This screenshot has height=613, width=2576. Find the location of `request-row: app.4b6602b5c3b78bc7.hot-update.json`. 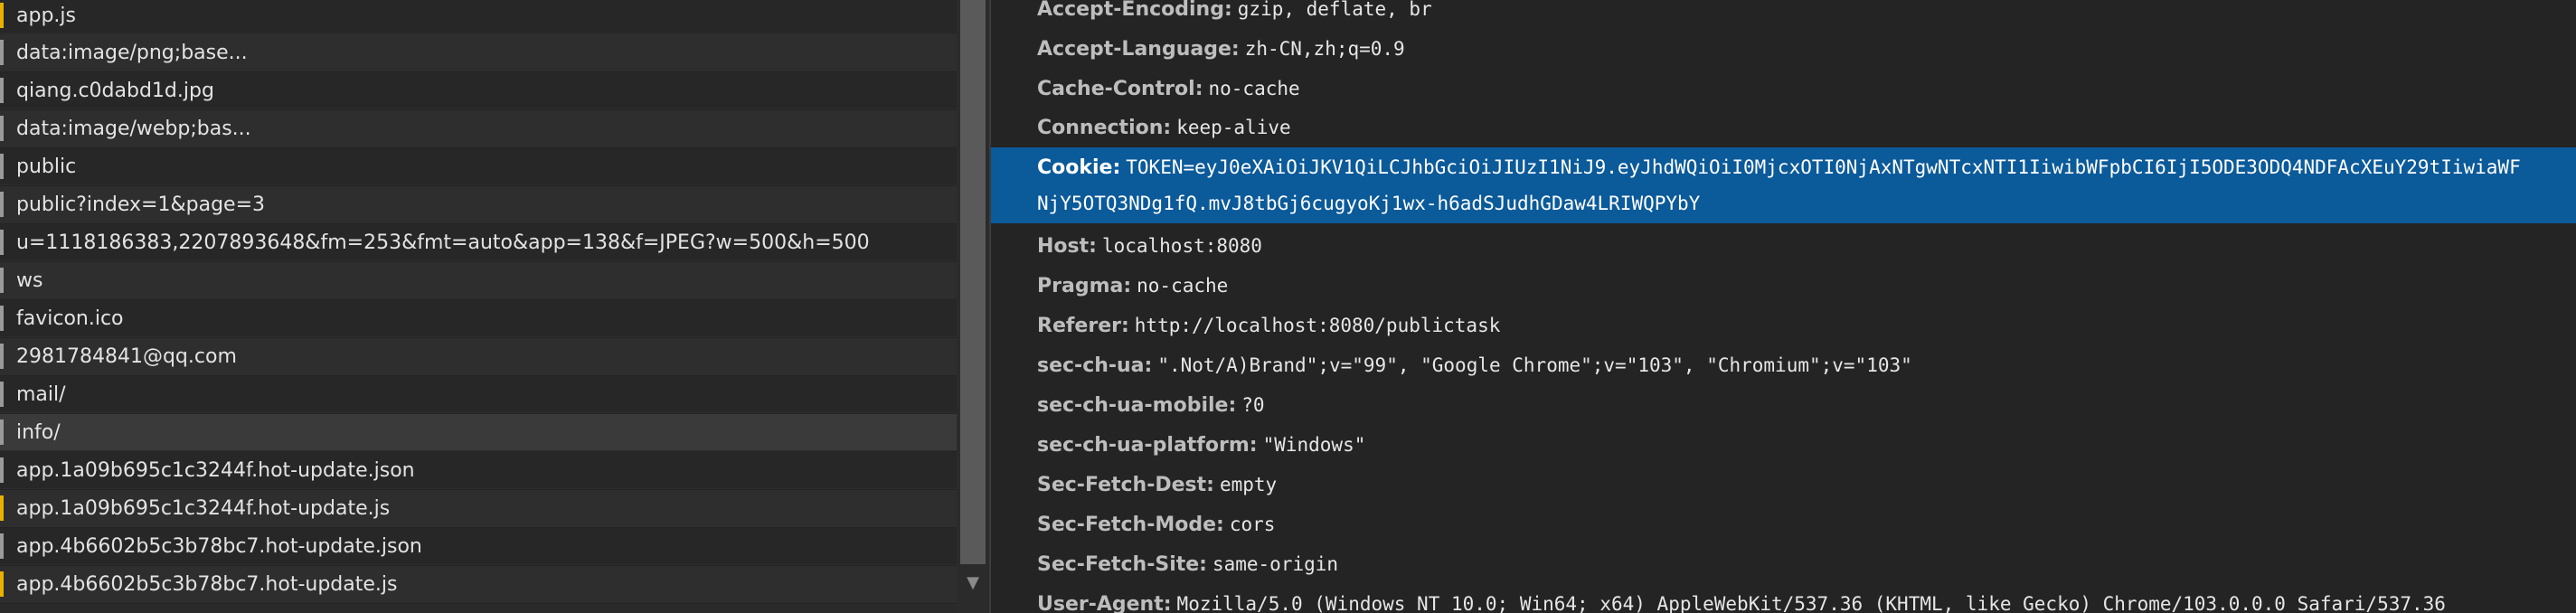

request-row: app.4b6602b5c3b78bc7.hot-update.json is located at coordinates (479, 546).